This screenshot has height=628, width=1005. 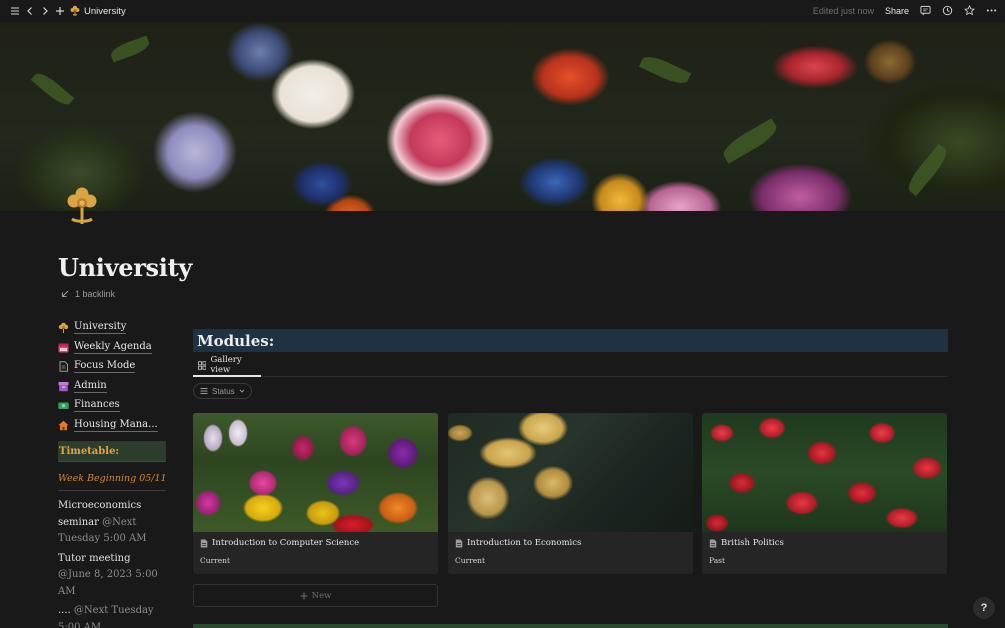 I want to click on filter-label: Status, so click(x=223, y=391).